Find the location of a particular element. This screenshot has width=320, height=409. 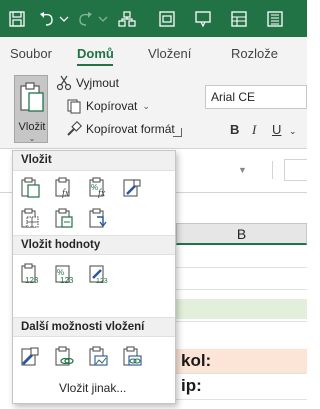

paste-linked-picture-icon is located at coordinates (132, 356).